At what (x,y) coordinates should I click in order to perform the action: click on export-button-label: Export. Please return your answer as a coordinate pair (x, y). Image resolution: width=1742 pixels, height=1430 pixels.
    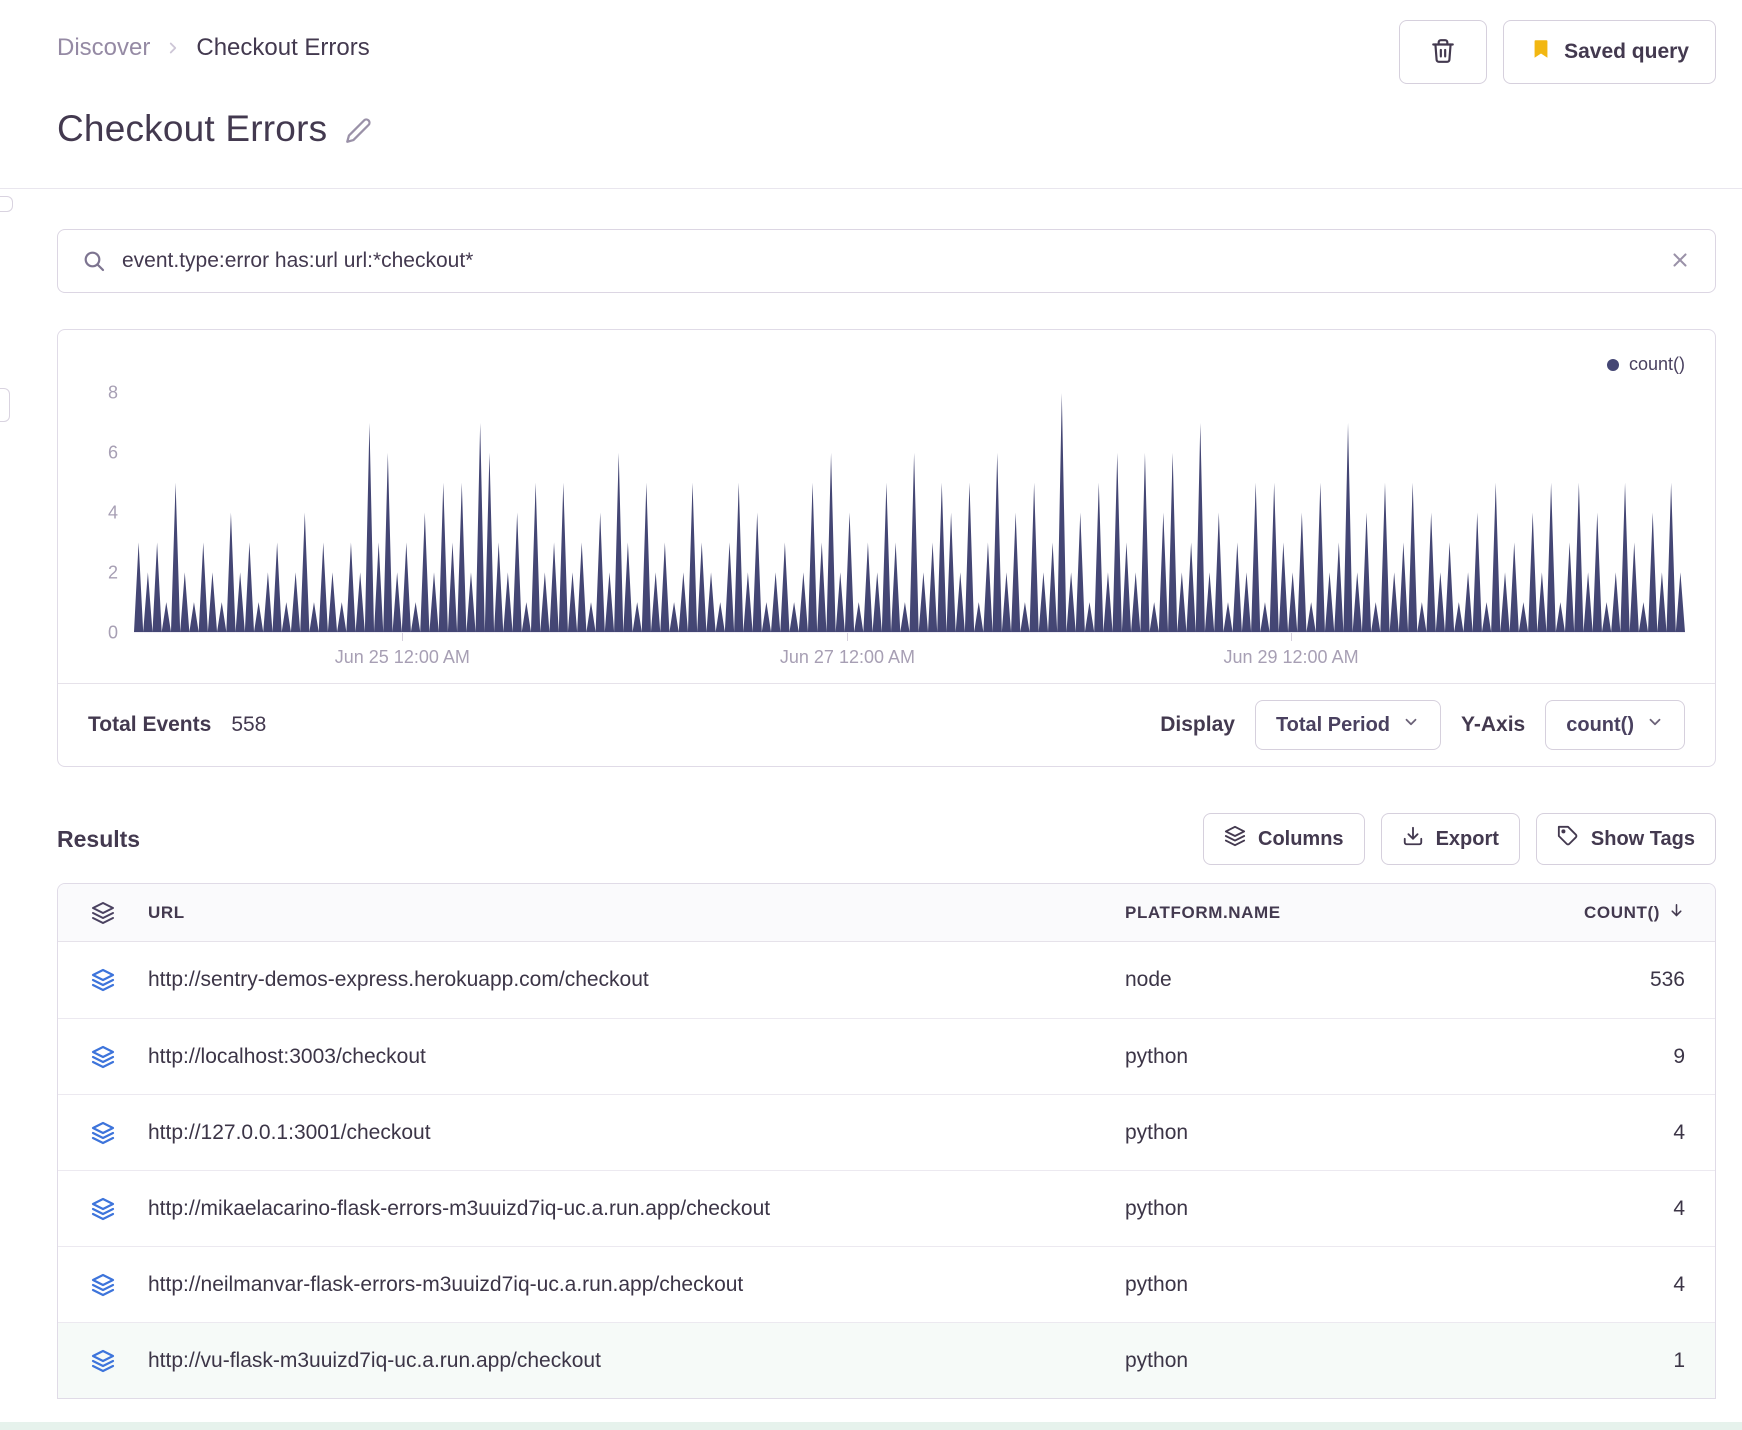
    Looking at the image, I should click on (1467, 838).